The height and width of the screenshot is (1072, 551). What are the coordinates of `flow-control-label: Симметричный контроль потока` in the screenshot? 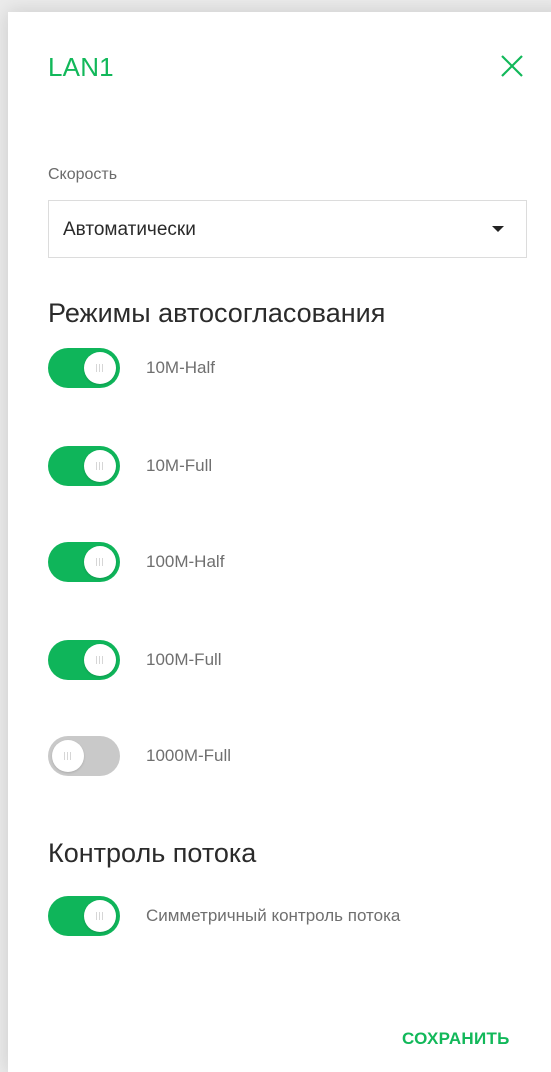 It's located at (273, 915).